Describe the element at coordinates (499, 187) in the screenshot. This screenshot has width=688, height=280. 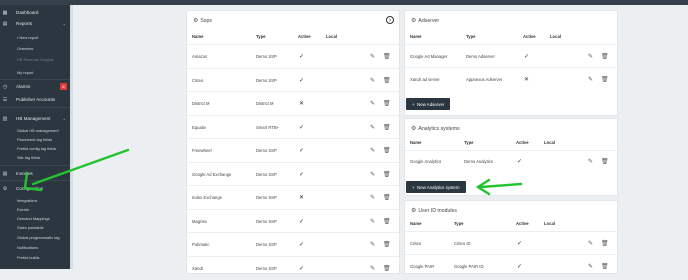
I see `annotation-arrow-button` at that location.